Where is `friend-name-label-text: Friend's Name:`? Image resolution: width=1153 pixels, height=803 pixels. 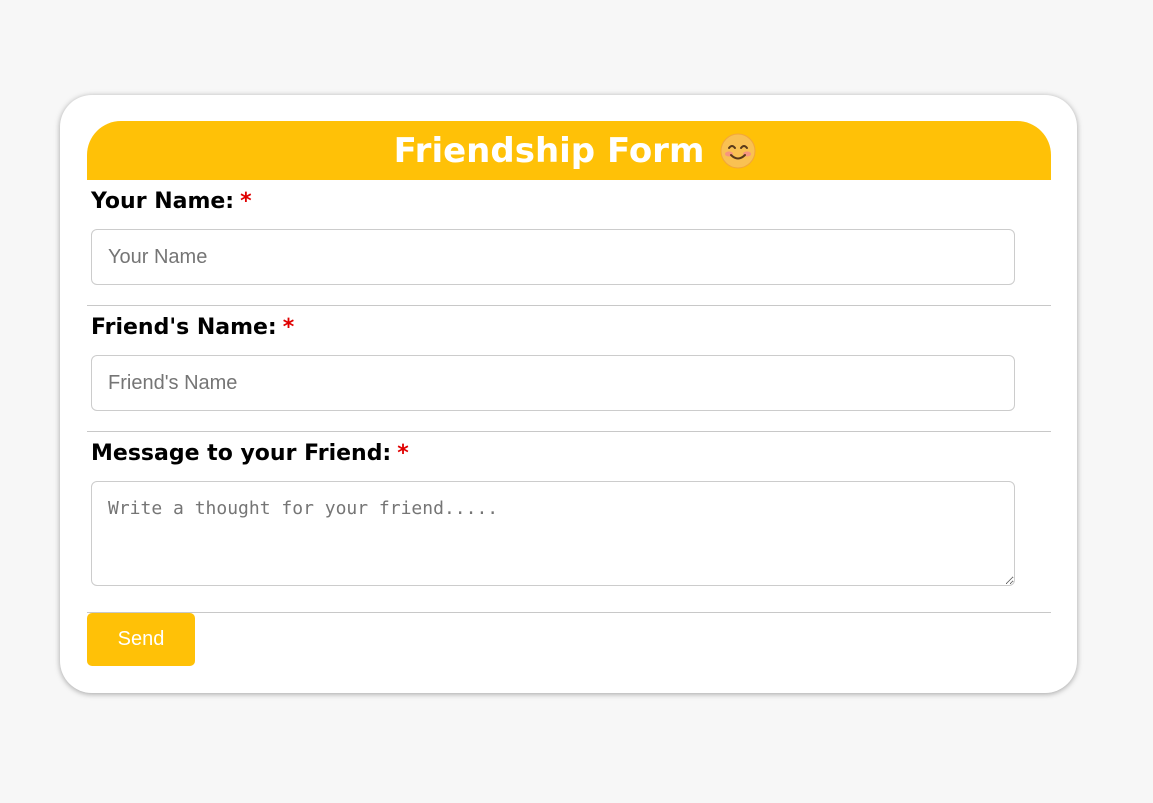 friend-name-label-text: Friend's Name: is located at coordinates (184, 327).